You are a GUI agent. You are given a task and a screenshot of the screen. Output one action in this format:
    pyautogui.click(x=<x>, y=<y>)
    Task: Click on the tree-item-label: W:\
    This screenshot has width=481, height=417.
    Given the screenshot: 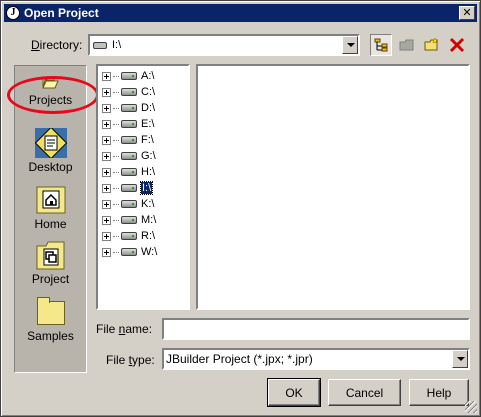 What is the action you would take?
    pyautogui.click(x=149, y=252)
    